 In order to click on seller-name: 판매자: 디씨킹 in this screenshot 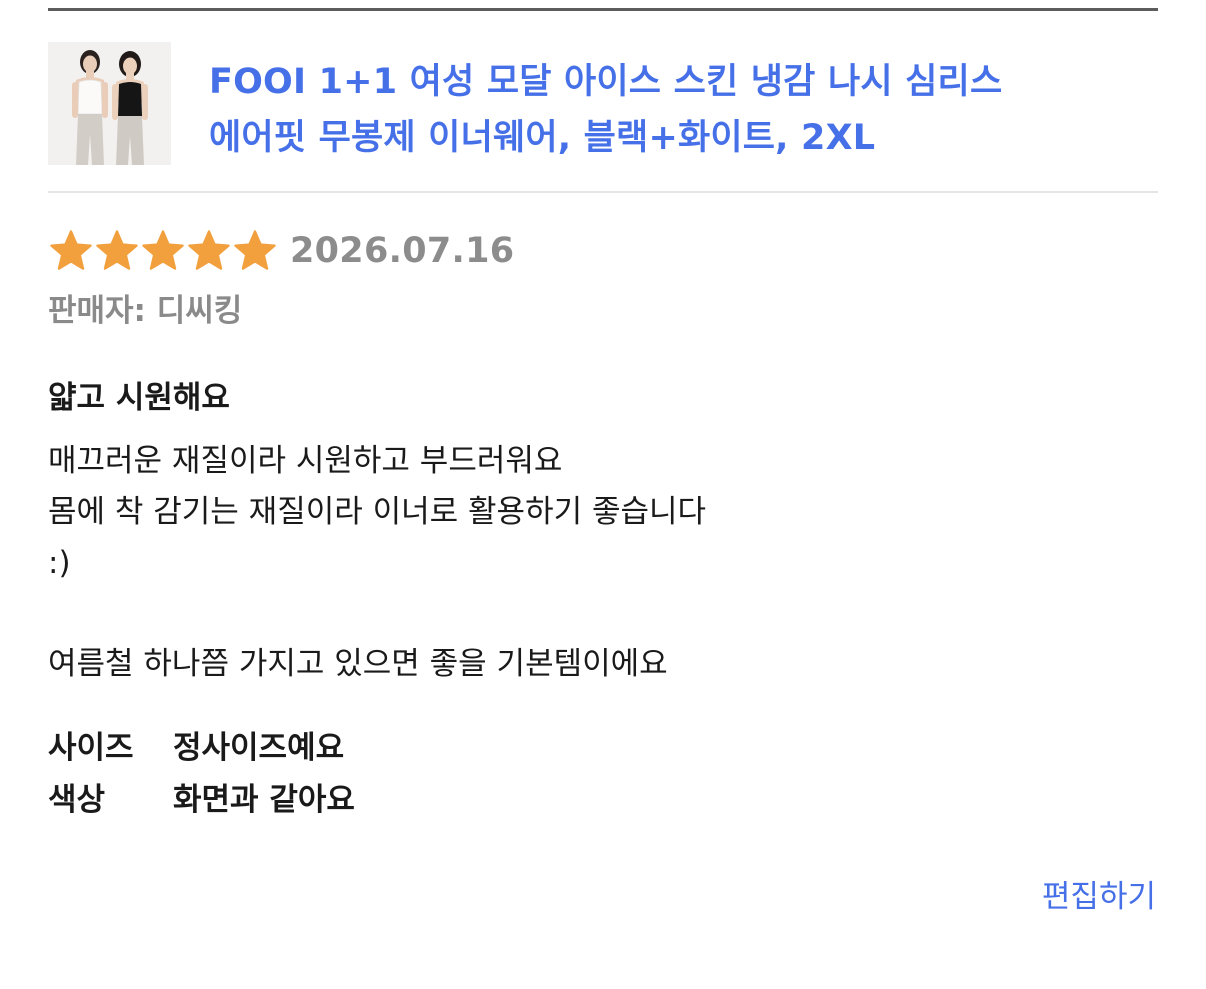, I will do `click(145, 311)`.